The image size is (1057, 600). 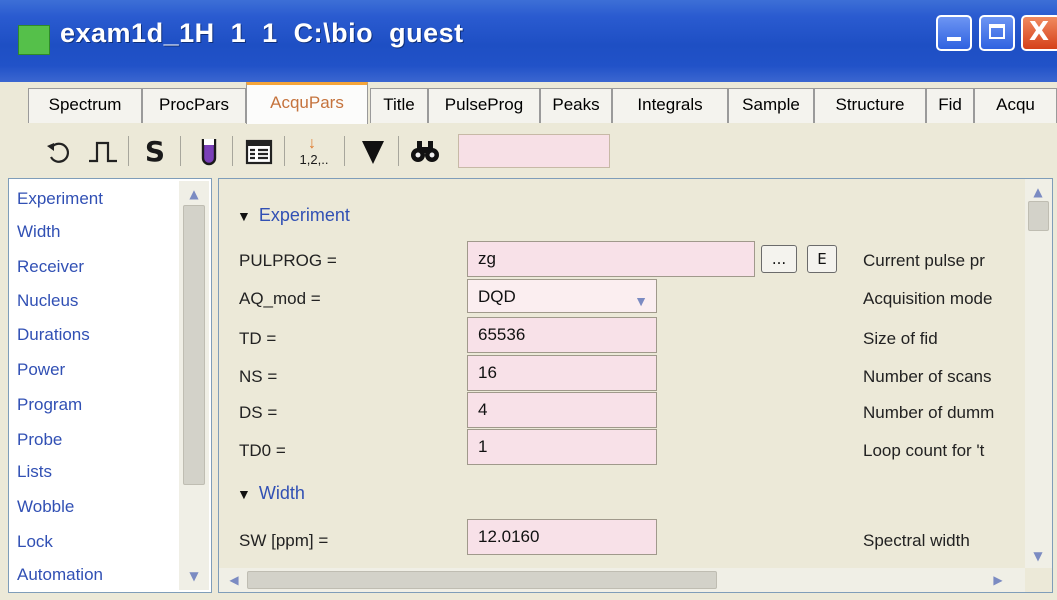 What do you see at coordinates (34, 472) in the screenshot?
I see `sidebar-item-lists: Lists` at bounding box center [34, 472].